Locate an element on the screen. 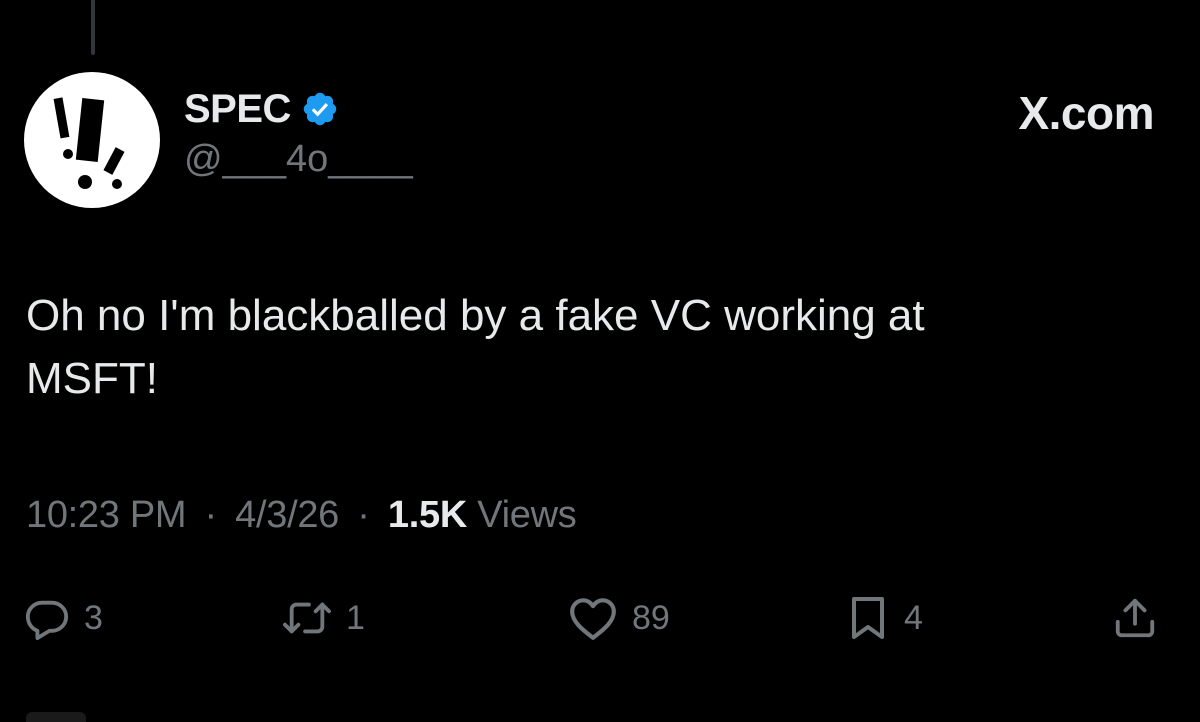 The image size is (1200, 722). share-upload-icon is located at coordinates (1135, 618).